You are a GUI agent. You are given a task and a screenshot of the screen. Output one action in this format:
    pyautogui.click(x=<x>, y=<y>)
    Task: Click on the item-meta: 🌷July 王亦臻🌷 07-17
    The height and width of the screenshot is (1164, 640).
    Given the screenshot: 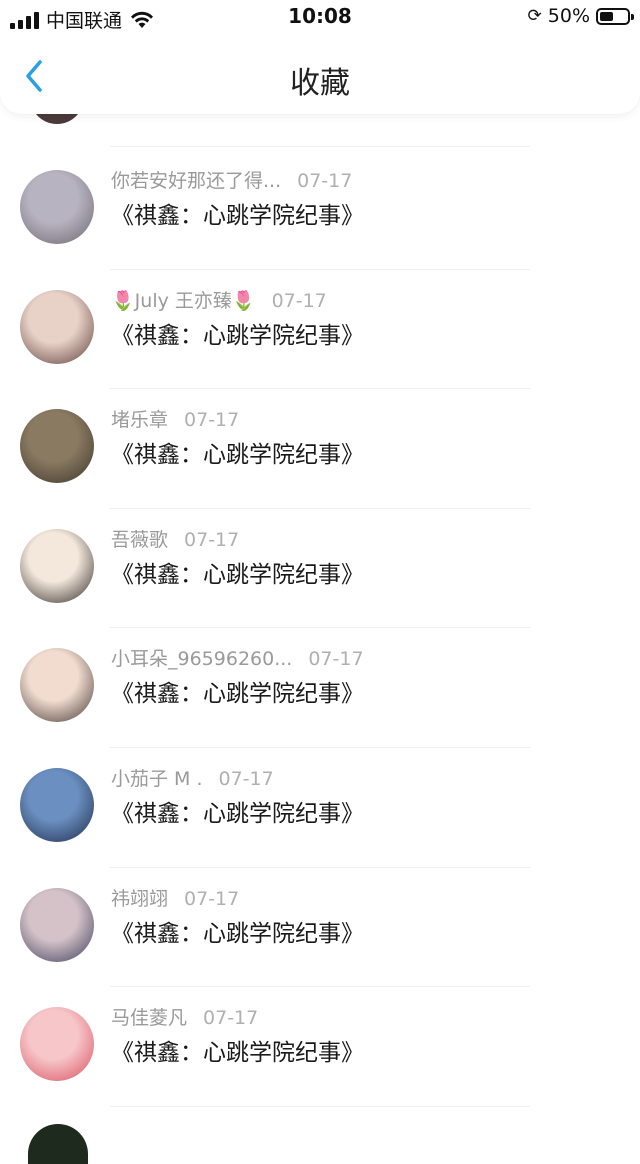 What is the action you would take?
    pyautogui.click(x=219, y=299)
    